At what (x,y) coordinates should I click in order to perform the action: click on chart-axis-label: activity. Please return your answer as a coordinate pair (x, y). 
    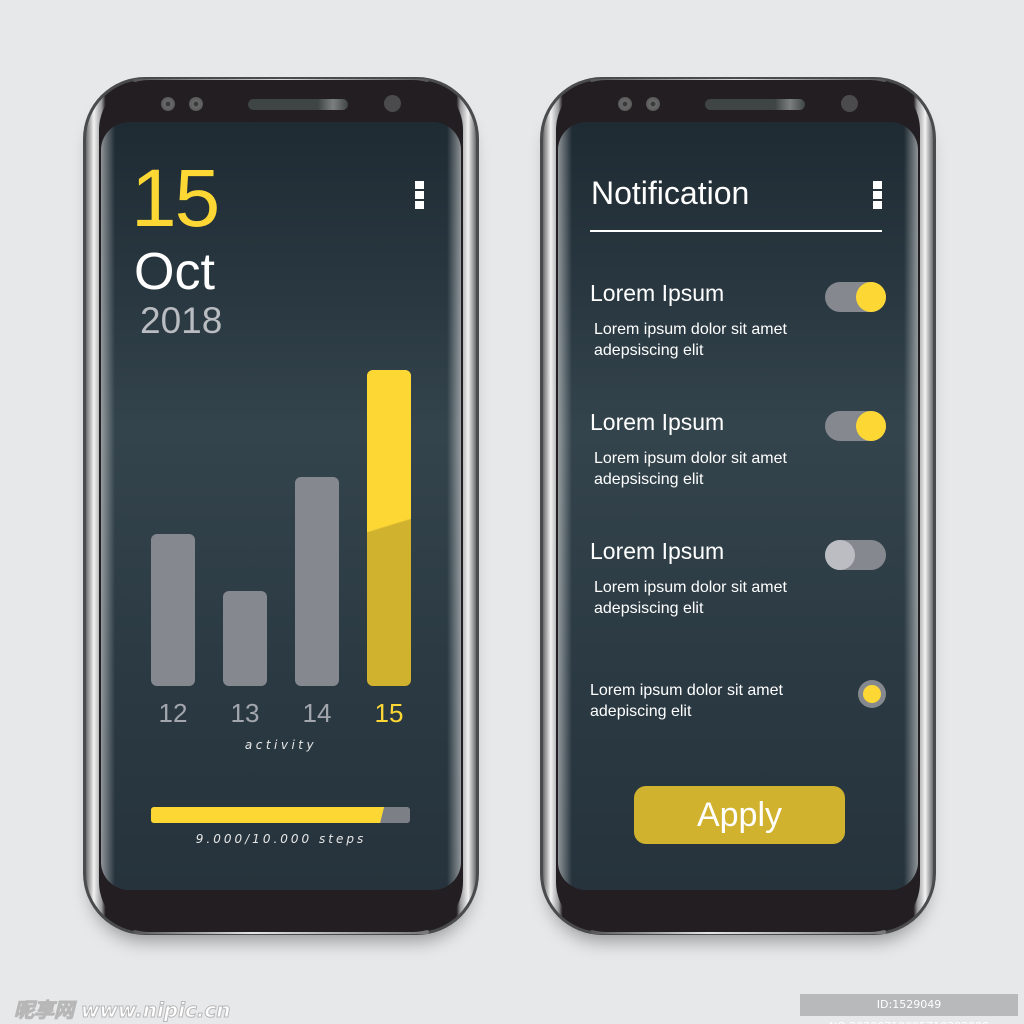
    Looking at the image, I should click on (281, 745).